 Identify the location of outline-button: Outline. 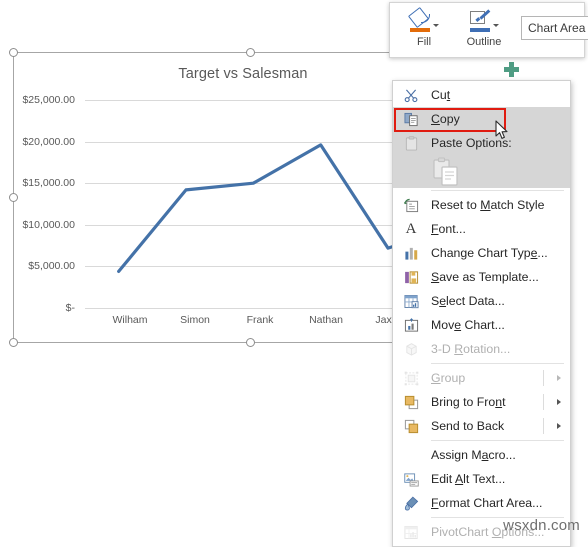
(484, 31).